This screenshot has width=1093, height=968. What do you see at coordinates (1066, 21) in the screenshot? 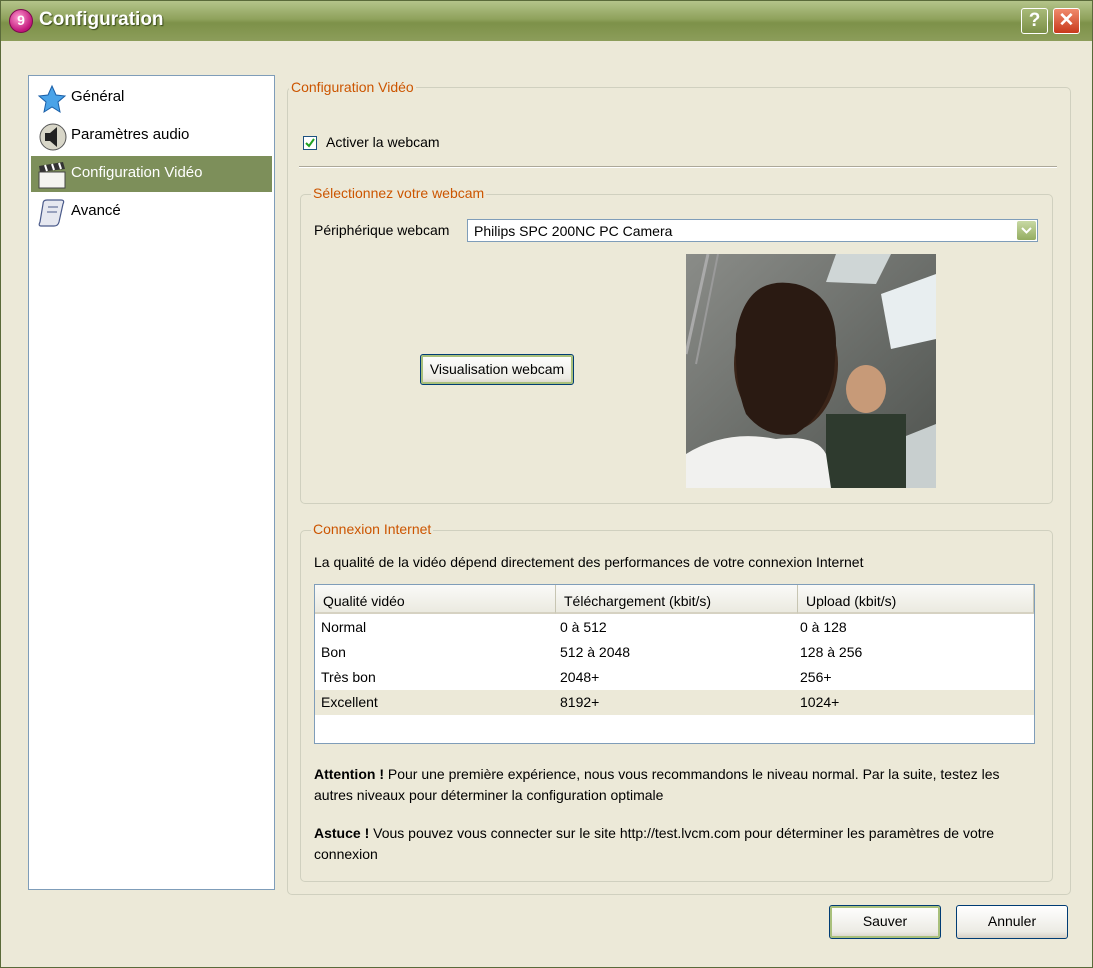
I see `close-button: ✕` at bounding box center [1066, 21].